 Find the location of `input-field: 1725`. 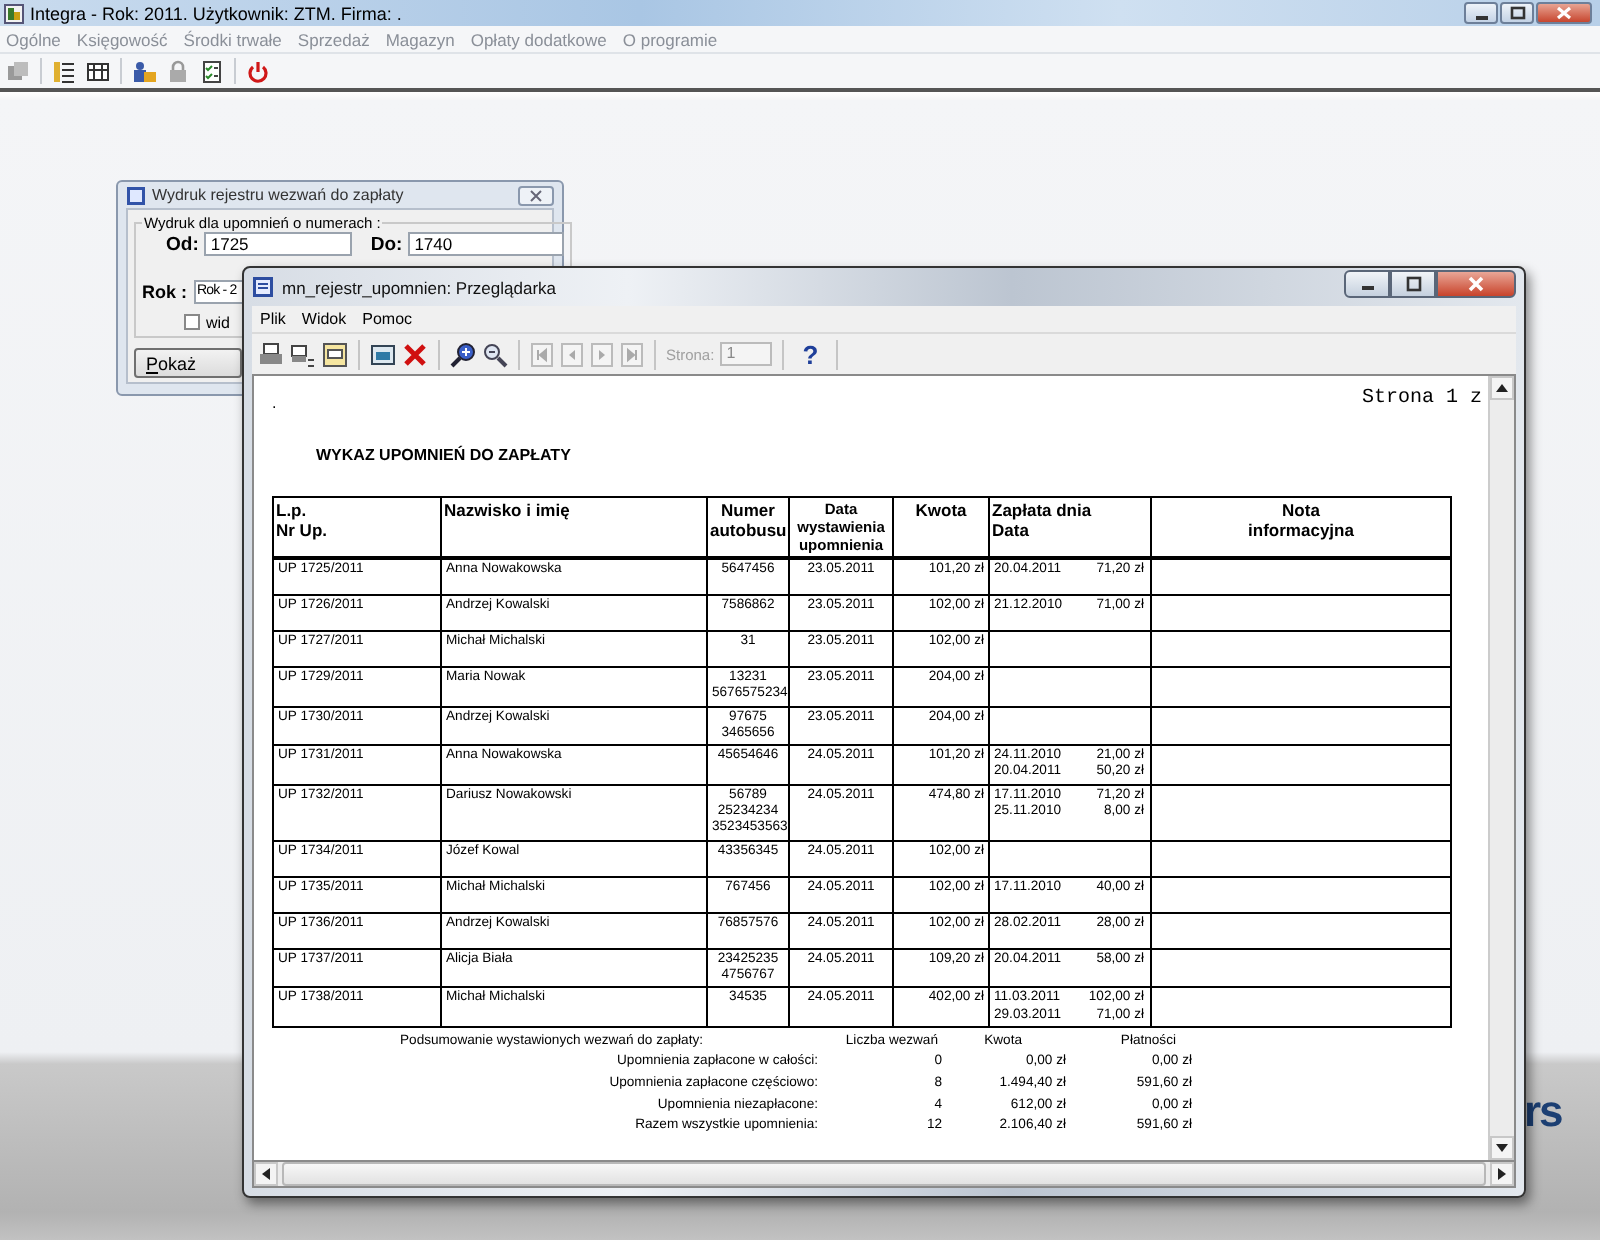

input-field: 1725 is located at coordinates (278, 244).